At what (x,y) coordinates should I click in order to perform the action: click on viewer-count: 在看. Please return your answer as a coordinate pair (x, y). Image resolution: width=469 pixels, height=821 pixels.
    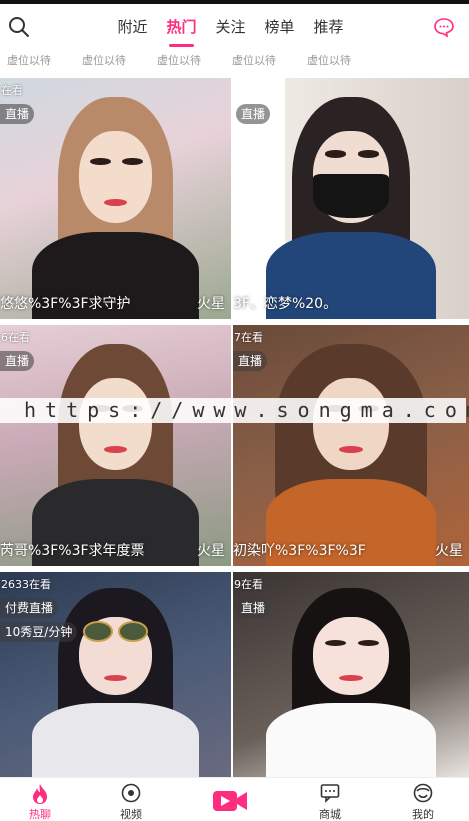
    Looking at the image, I should click on (12, 90).